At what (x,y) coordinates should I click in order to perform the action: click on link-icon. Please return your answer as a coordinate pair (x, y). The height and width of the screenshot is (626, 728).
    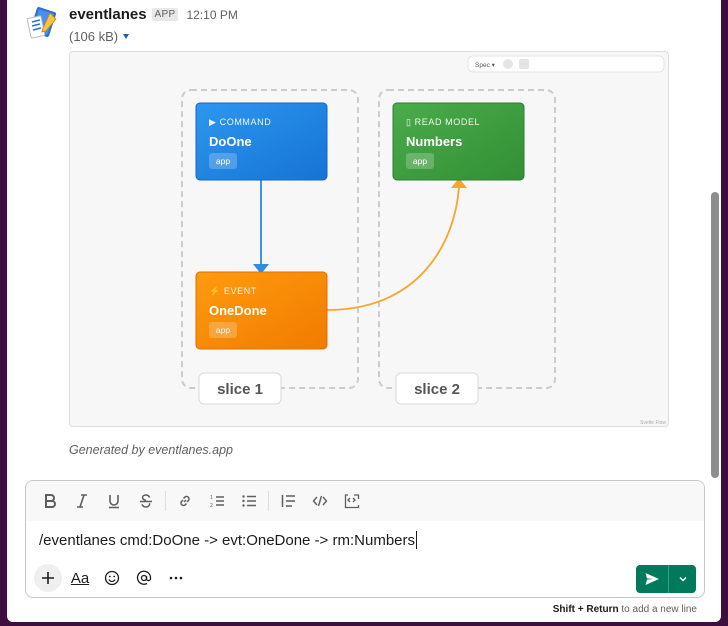
    Looking at the image, I should click on (185, 501).